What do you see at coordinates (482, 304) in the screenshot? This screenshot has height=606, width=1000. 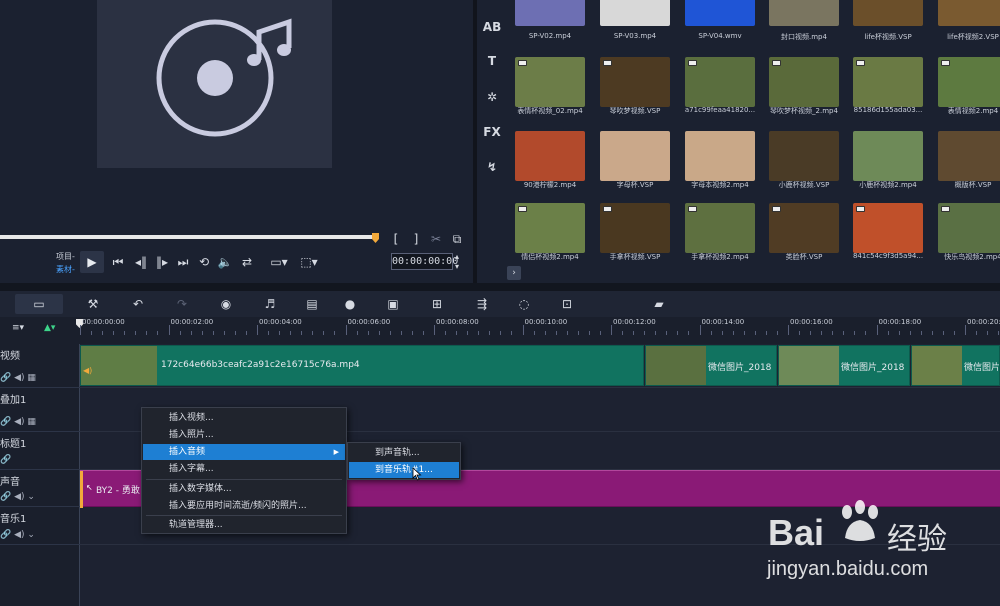 I see `time-remap-icon: ⇶` at bounding box center [482, 304].